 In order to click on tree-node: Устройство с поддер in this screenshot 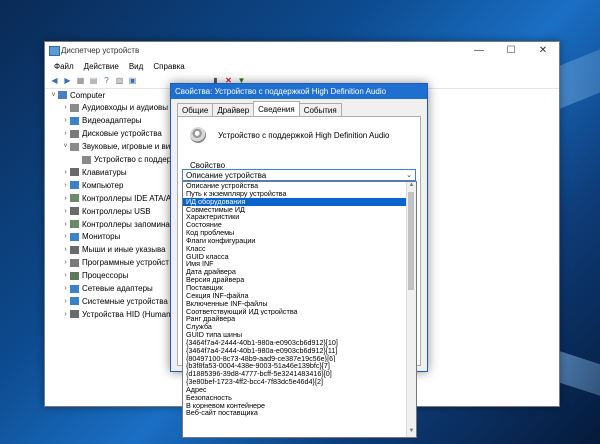, I will do `click(122, 160)`.